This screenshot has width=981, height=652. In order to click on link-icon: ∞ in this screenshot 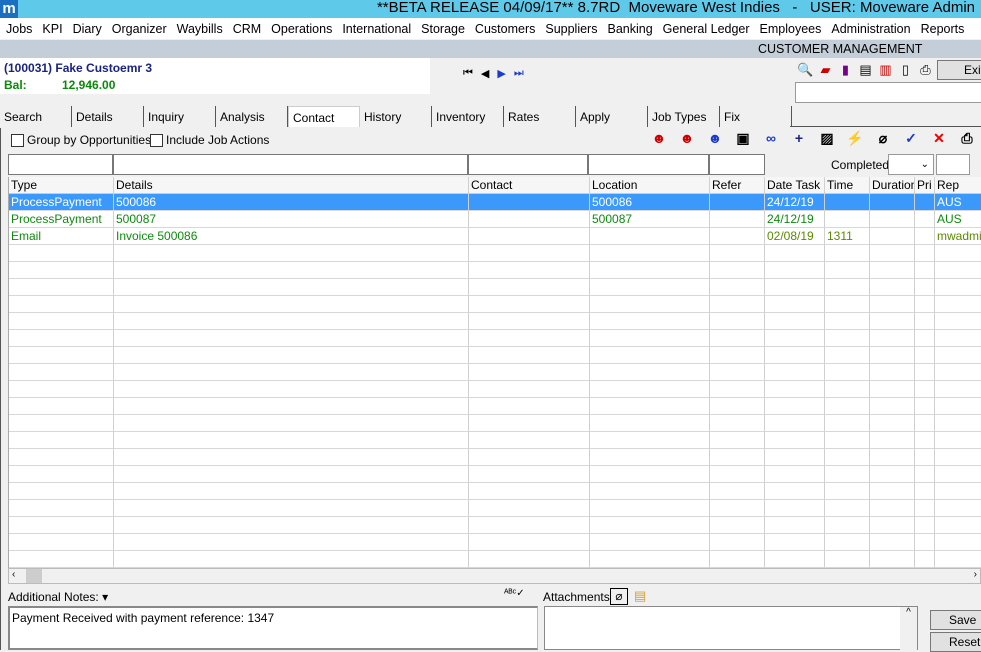, I will do `click(771, 139)`.